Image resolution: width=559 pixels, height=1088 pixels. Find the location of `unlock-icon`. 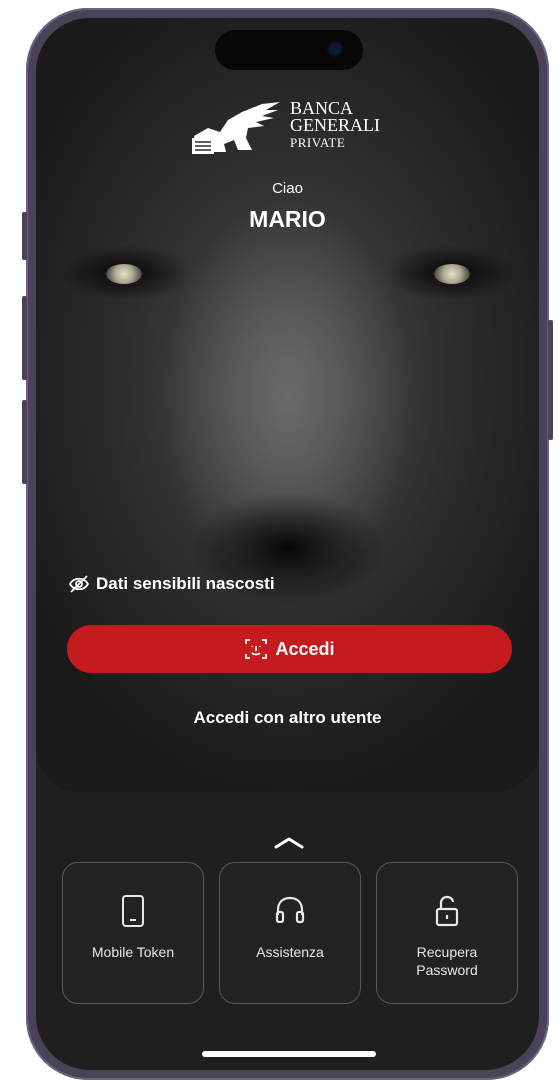

unlock-icon is located at coordinates (447, 911).